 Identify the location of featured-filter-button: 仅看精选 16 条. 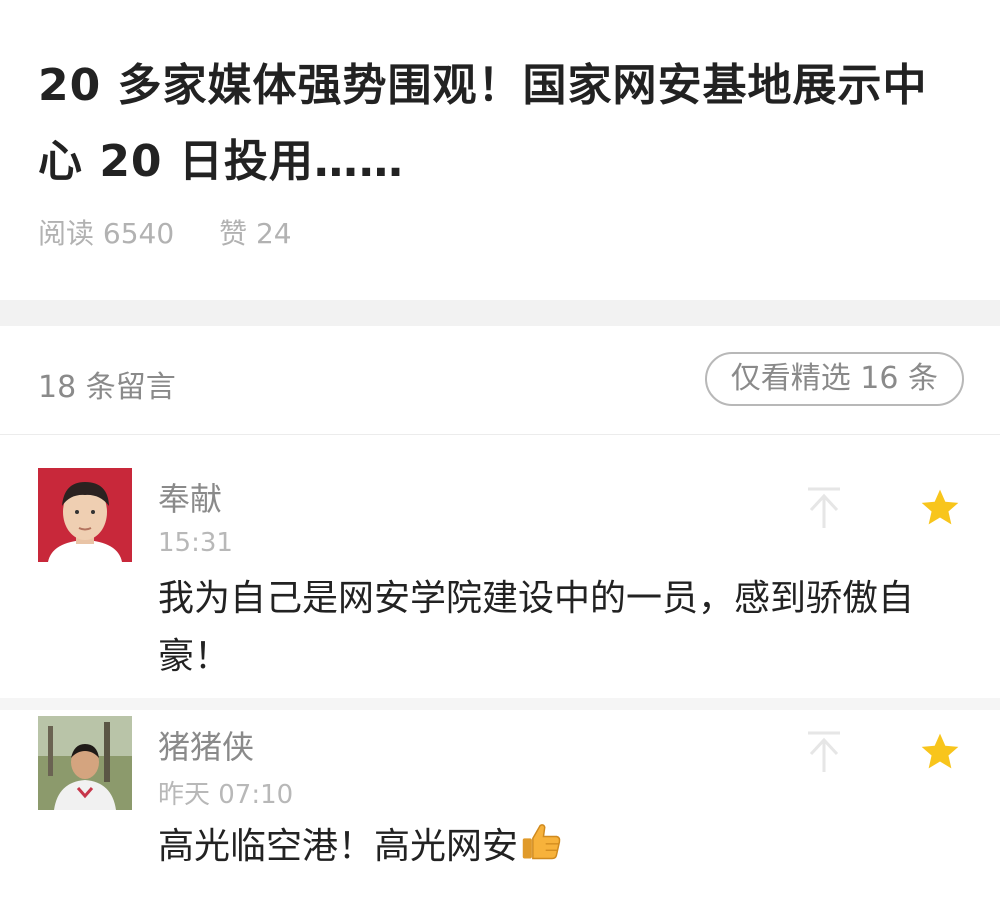
(834, 379).